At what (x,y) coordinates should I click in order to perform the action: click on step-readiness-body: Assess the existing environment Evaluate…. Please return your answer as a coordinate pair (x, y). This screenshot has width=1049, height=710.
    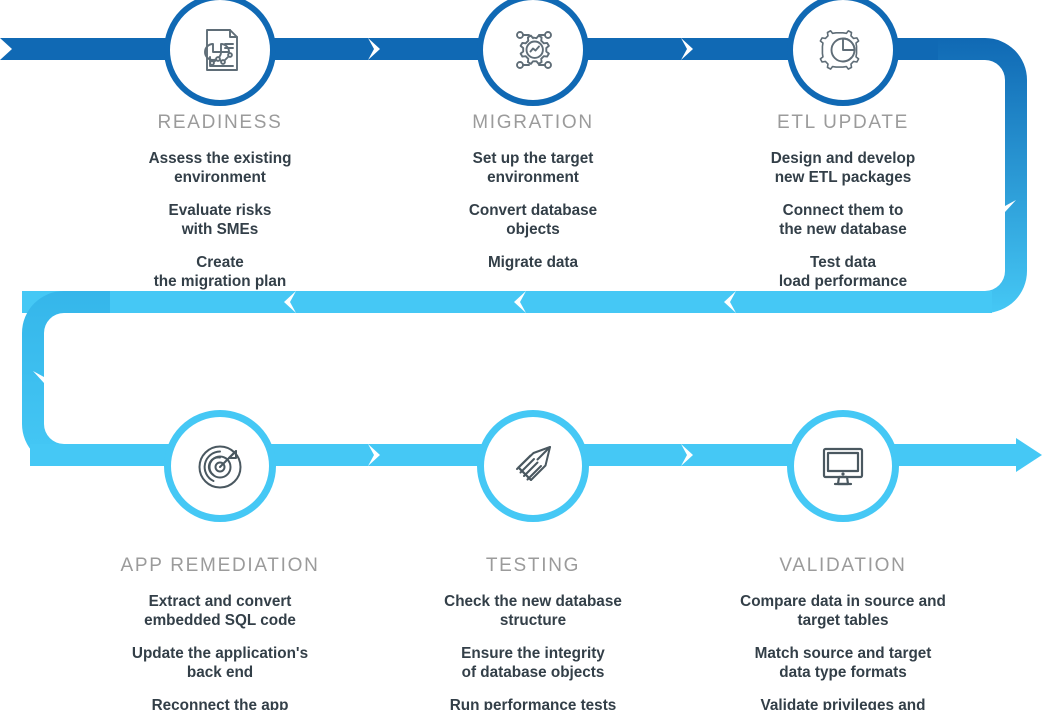
    Looking at the image, I should click on (220, 220).